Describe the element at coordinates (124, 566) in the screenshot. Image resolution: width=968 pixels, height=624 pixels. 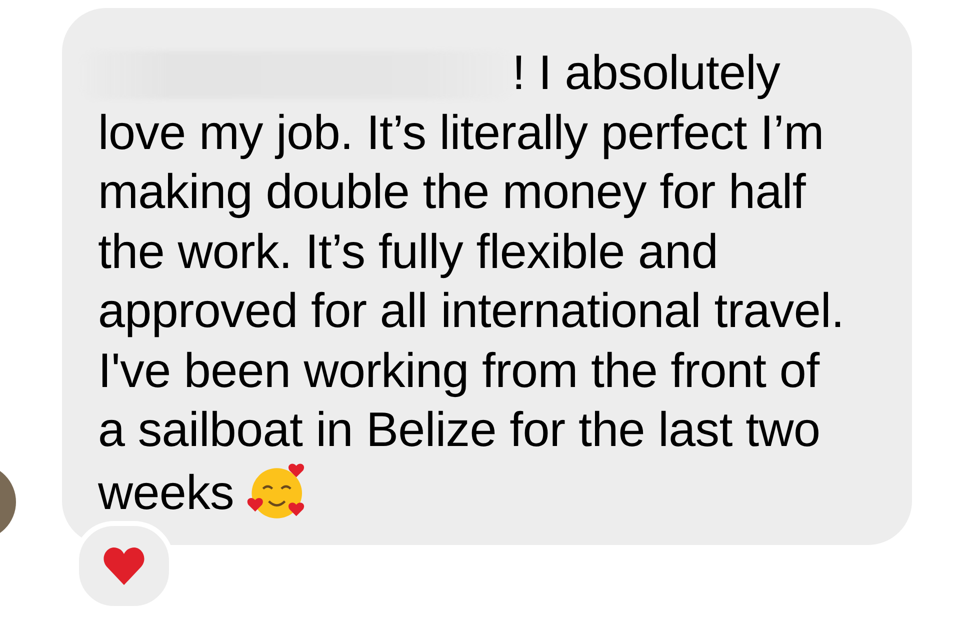
I see `heart-icon` at that location.